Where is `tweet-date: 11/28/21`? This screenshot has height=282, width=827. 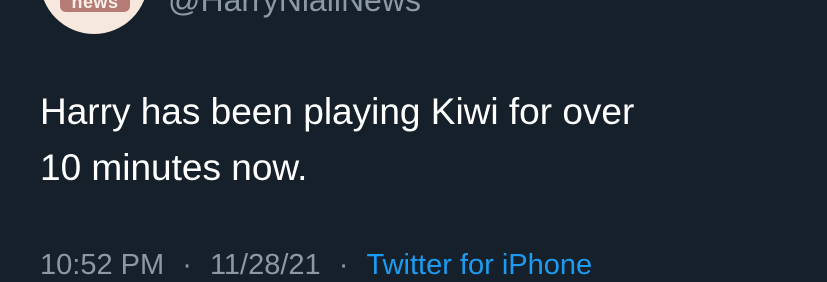 tweet-date: 11/28/21 is located at coordinates (265, 265).